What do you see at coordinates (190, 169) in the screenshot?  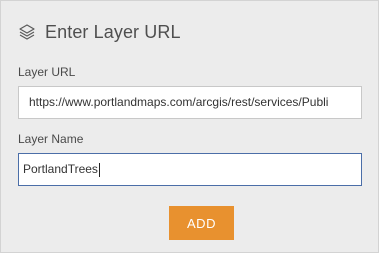 I see `layer-name-input: PortlandTrees` at bounding box center [190, 169].